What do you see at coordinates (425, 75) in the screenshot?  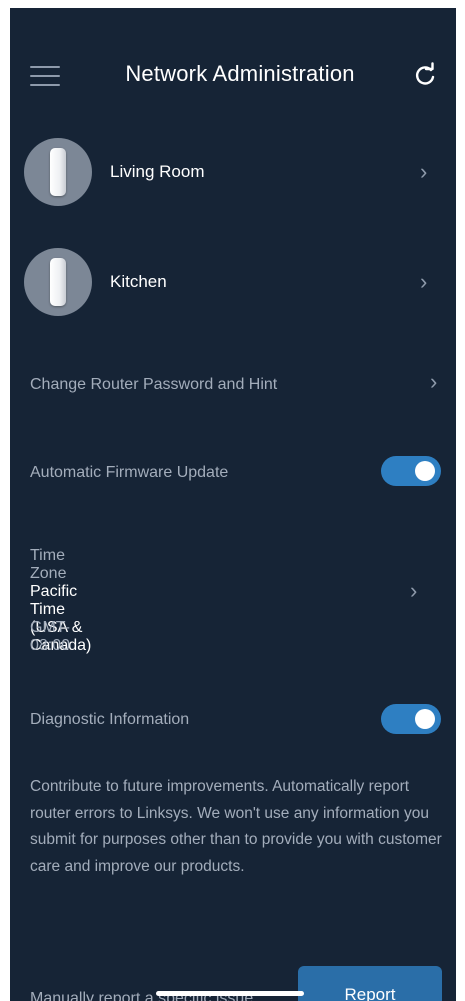 I see `refresh-icon` at bounding box center [425, 75].